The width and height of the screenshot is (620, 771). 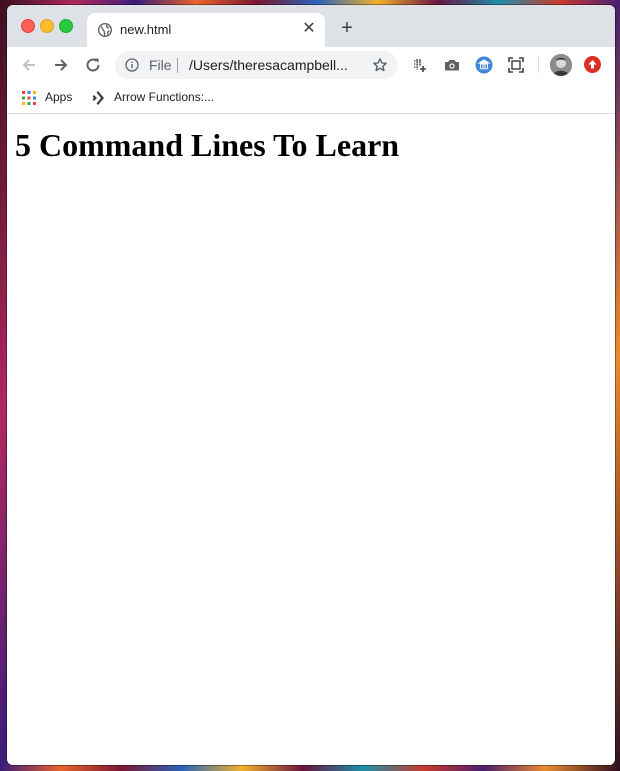 What do you see at coordinates (207, 145) in the screenshot?
I see `page-heading: 5 Command Lines To Learn` at bounding box center [207, 145].